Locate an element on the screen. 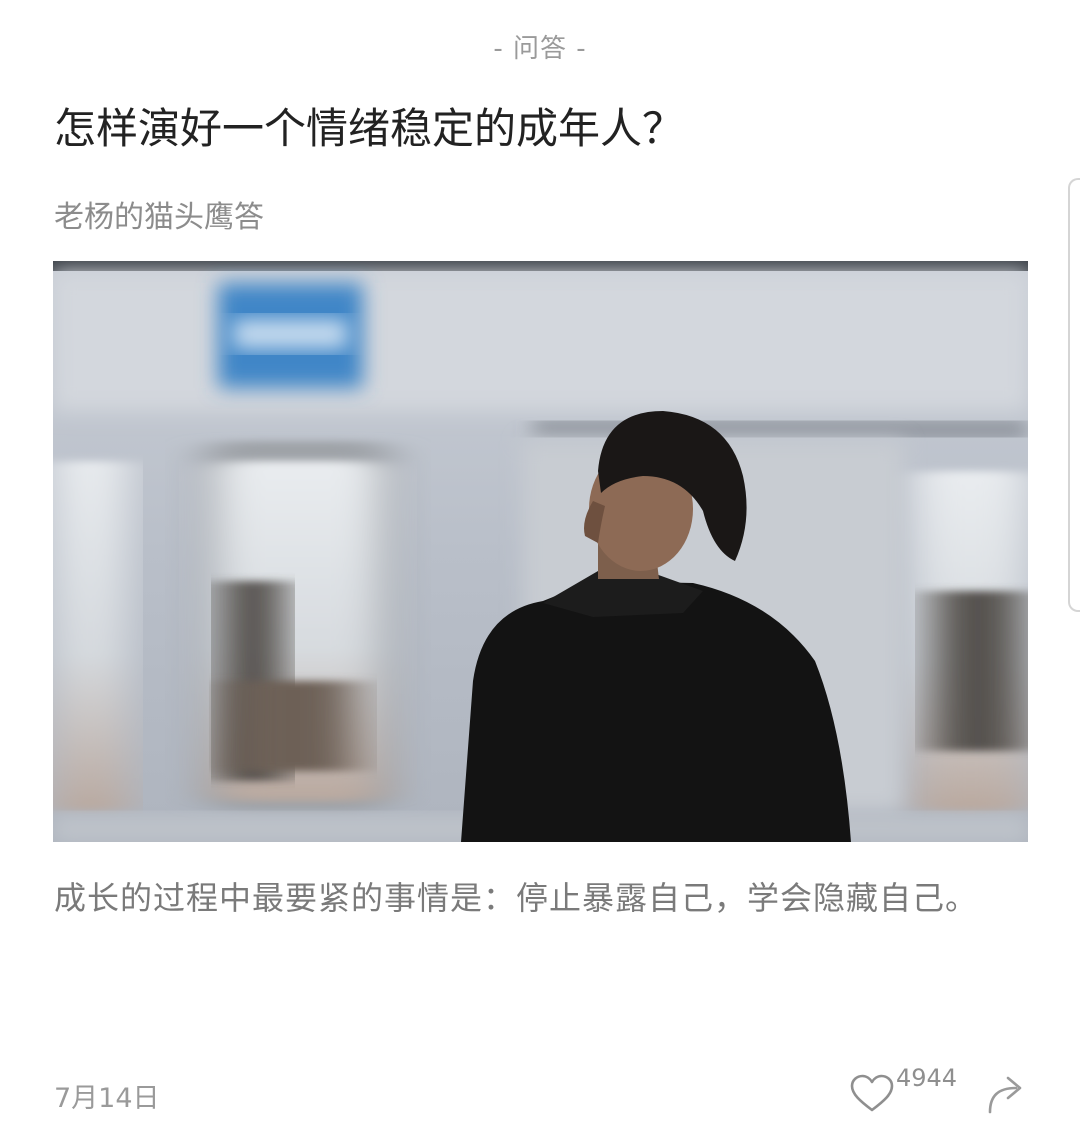 Image resolution: width=1080 pixels, height=1141 pixels. article-title: 怎样演好一个情绪稳定的成年人？ is located at coordinates (369, 129).